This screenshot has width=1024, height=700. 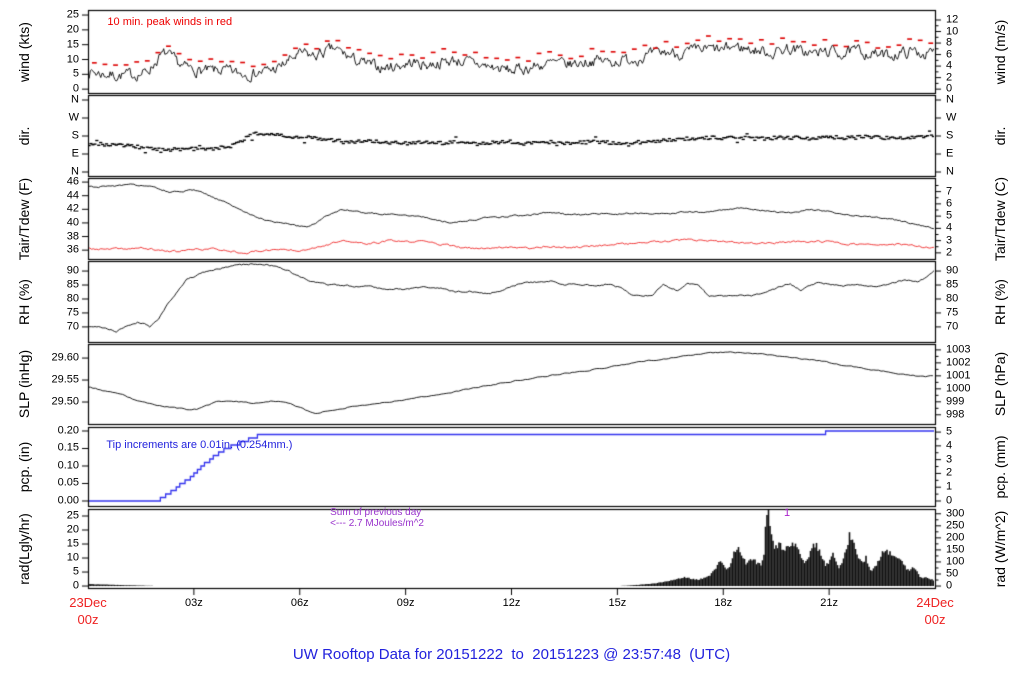 I want to click on x-start-date: 23Dec 00z, so click(x=88, y=611).